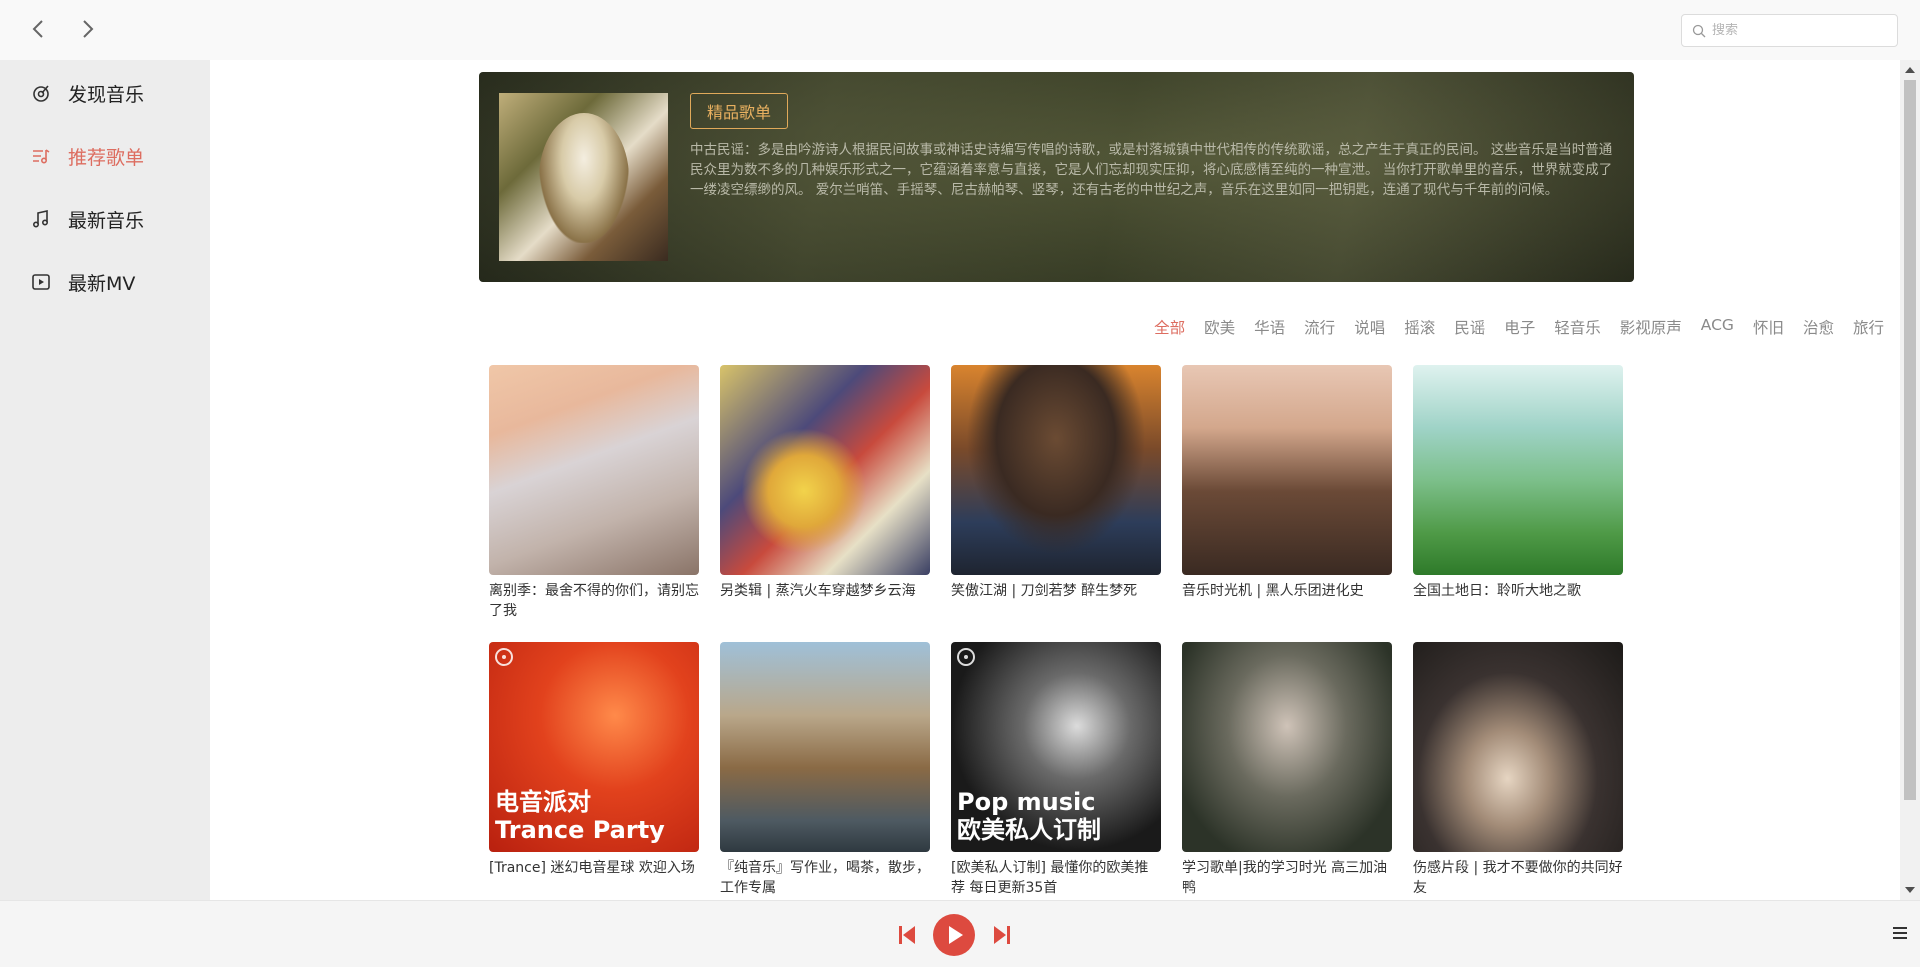 The height and width of the screenshot is (967, 1920). What do you see at coordinates (1768, 327) in the screenshot?
I see `category-tab: 怀旧` at bounding box center [1768, 327].